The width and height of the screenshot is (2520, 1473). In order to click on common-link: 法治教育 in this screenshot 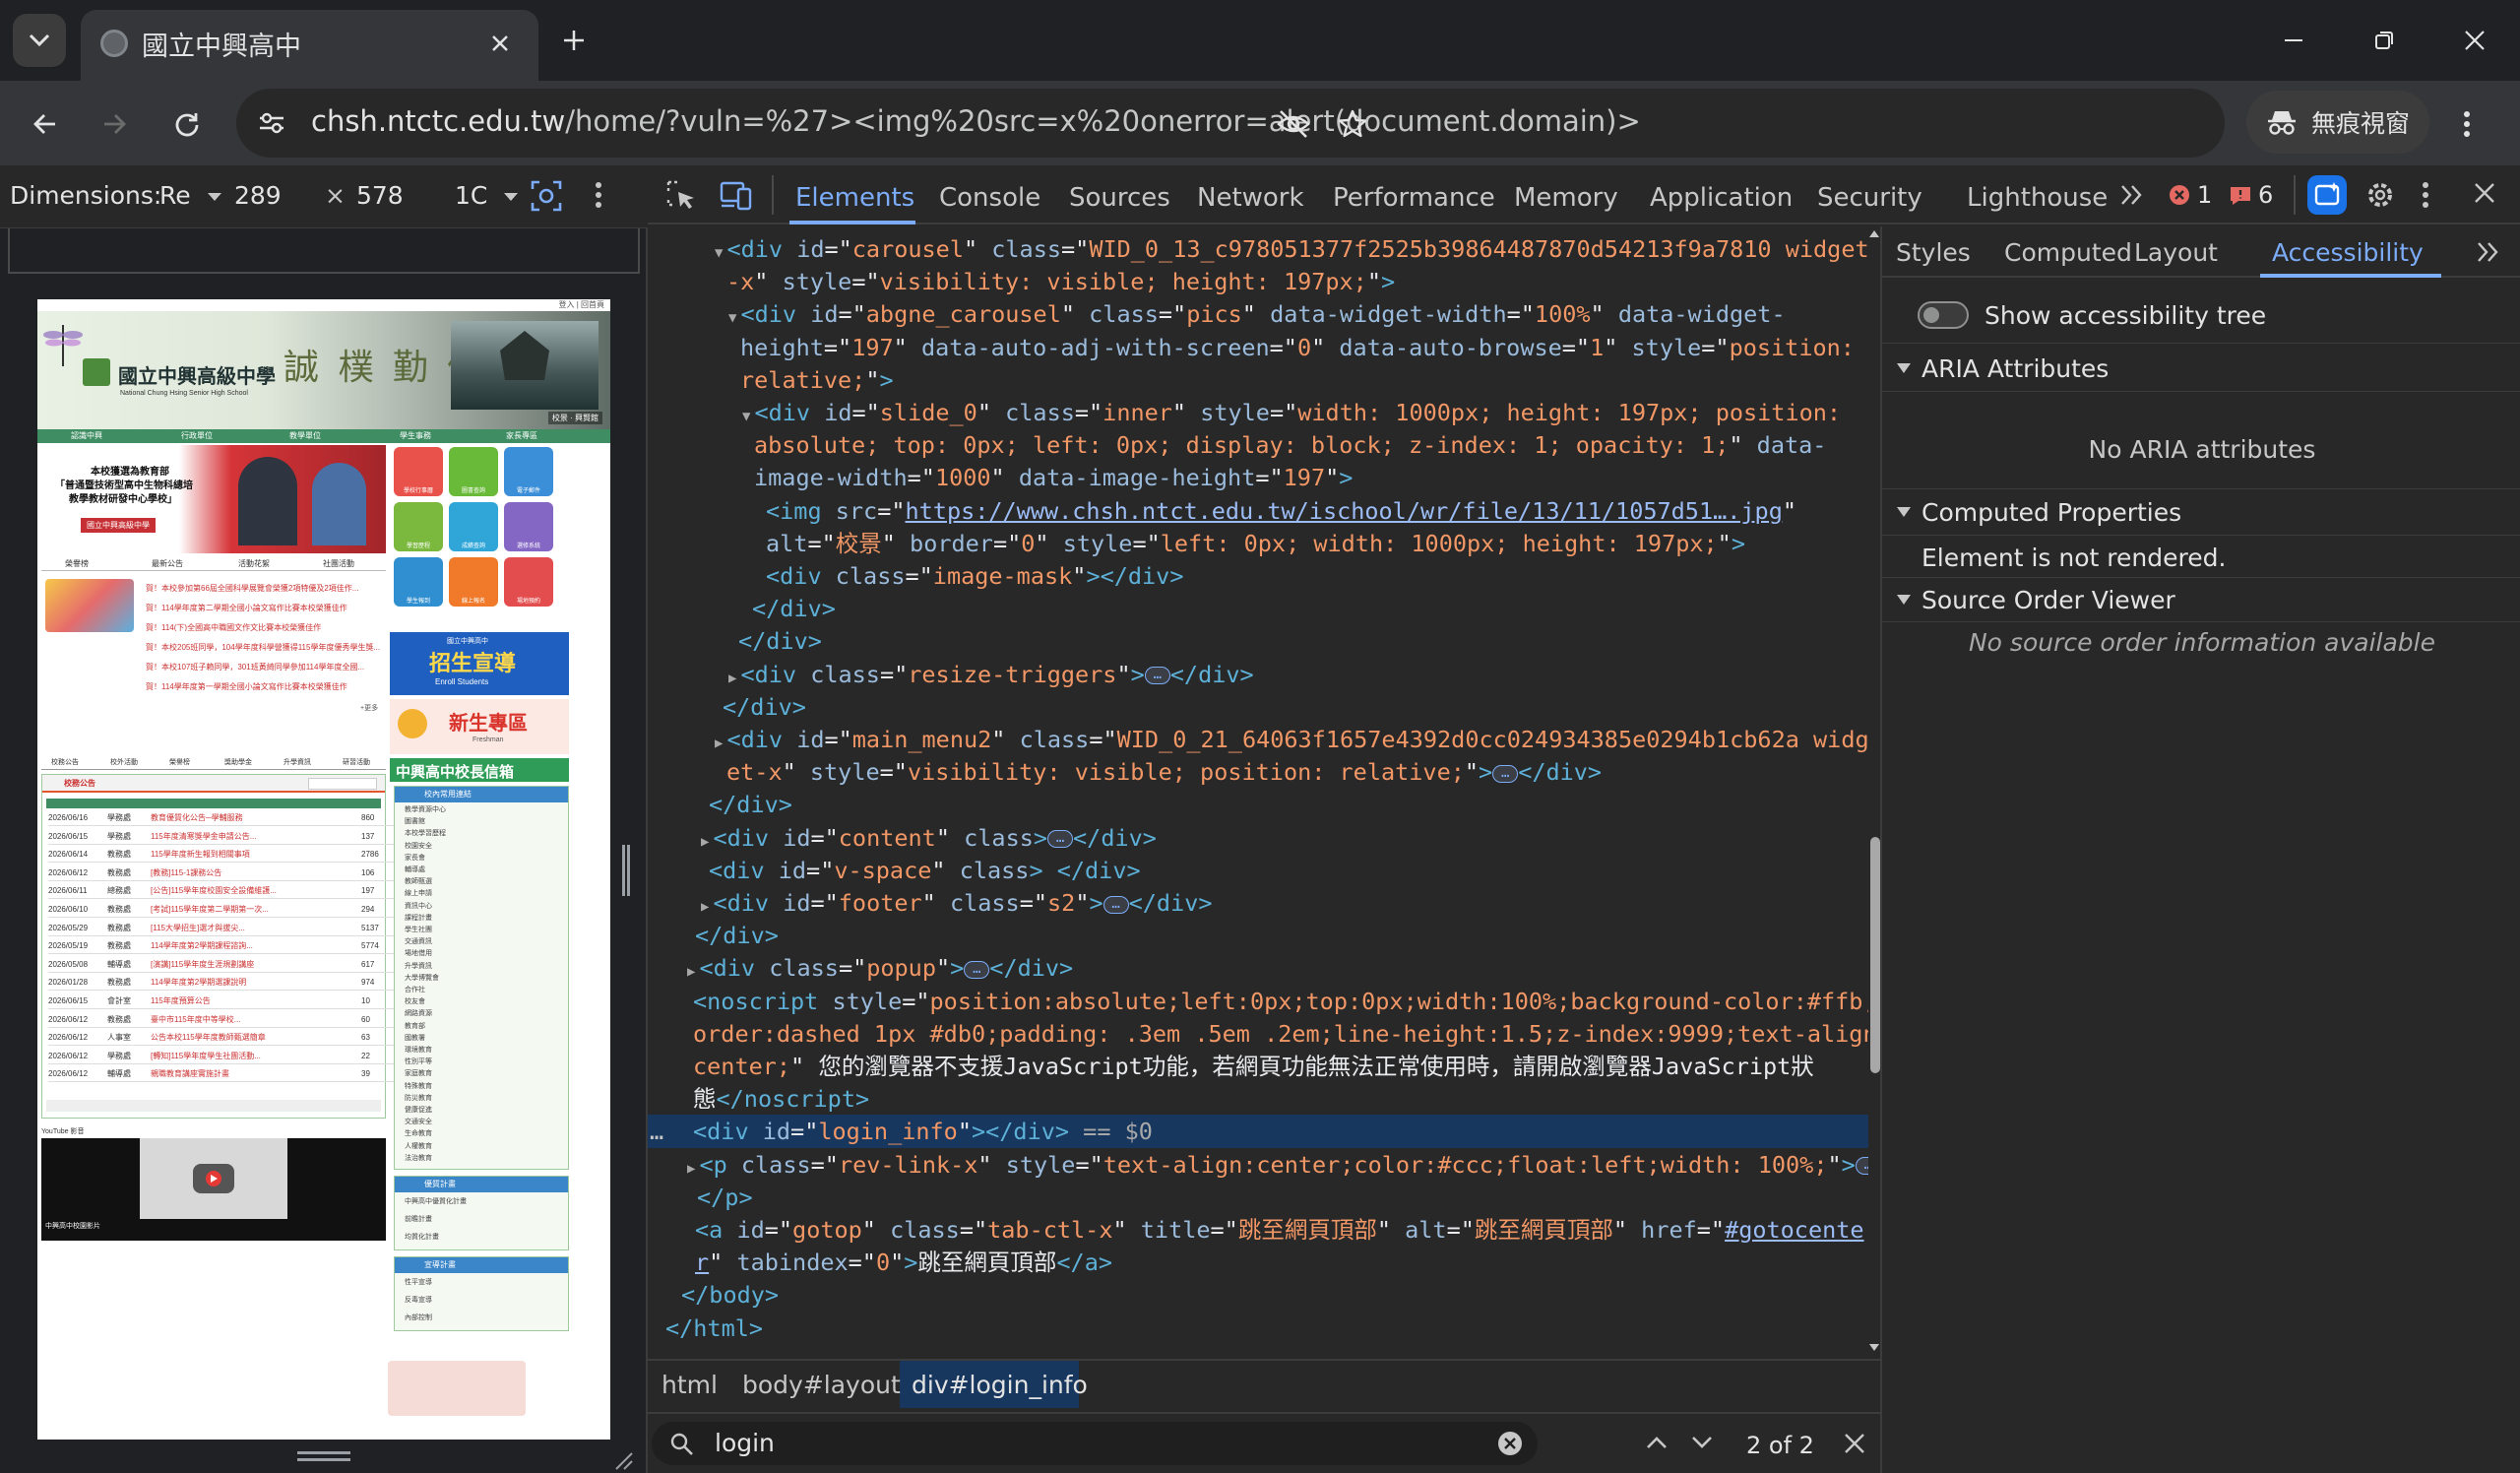, I will do `click(473, 1159)`.